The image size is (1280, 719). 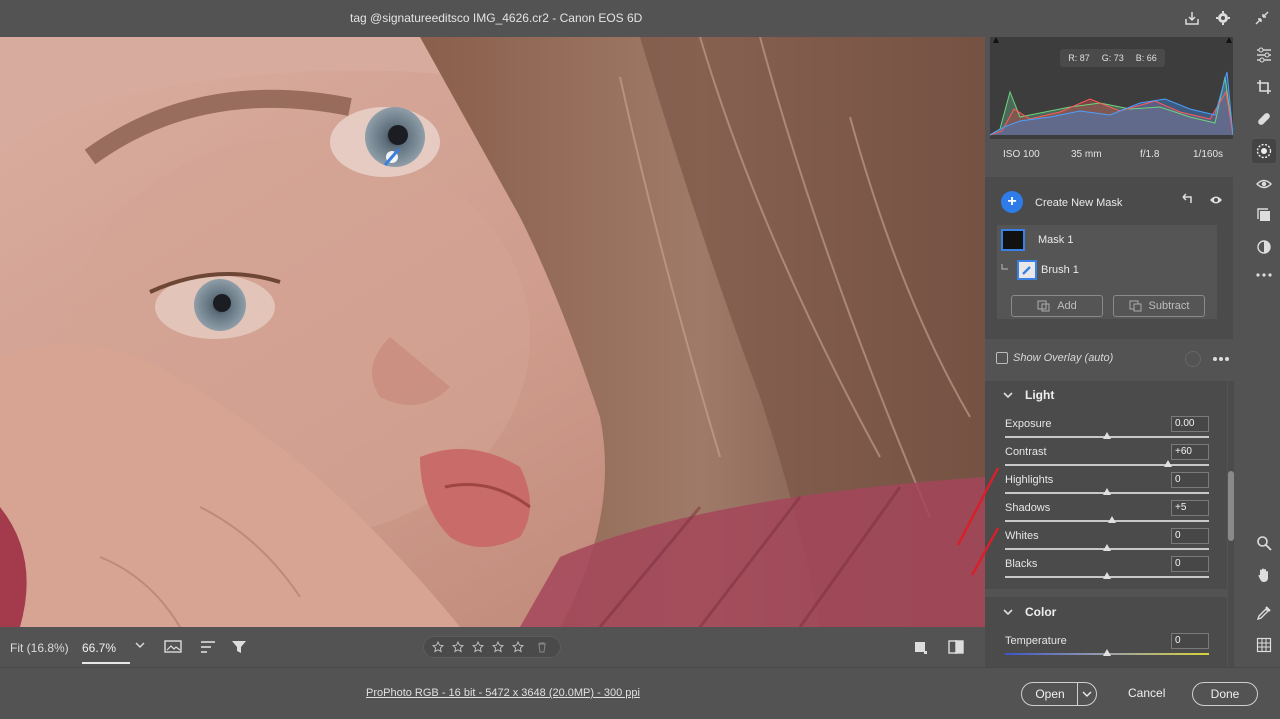 What do you see at coordinates (1111, 88) in the screenshot?
I see `histogram: R: 87 G: 73 B: 66` at bounding box center [1111, 88].